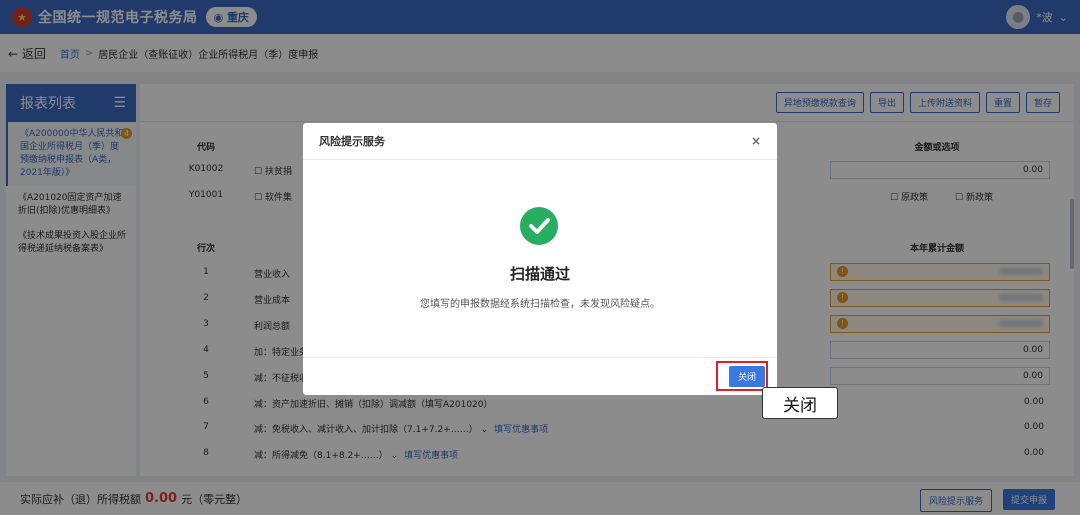 The height and width of the screenshot is (515, 1080). Describe the element at coordinates (742, 376) in the screenshot. I see `highlight-box` at that location.